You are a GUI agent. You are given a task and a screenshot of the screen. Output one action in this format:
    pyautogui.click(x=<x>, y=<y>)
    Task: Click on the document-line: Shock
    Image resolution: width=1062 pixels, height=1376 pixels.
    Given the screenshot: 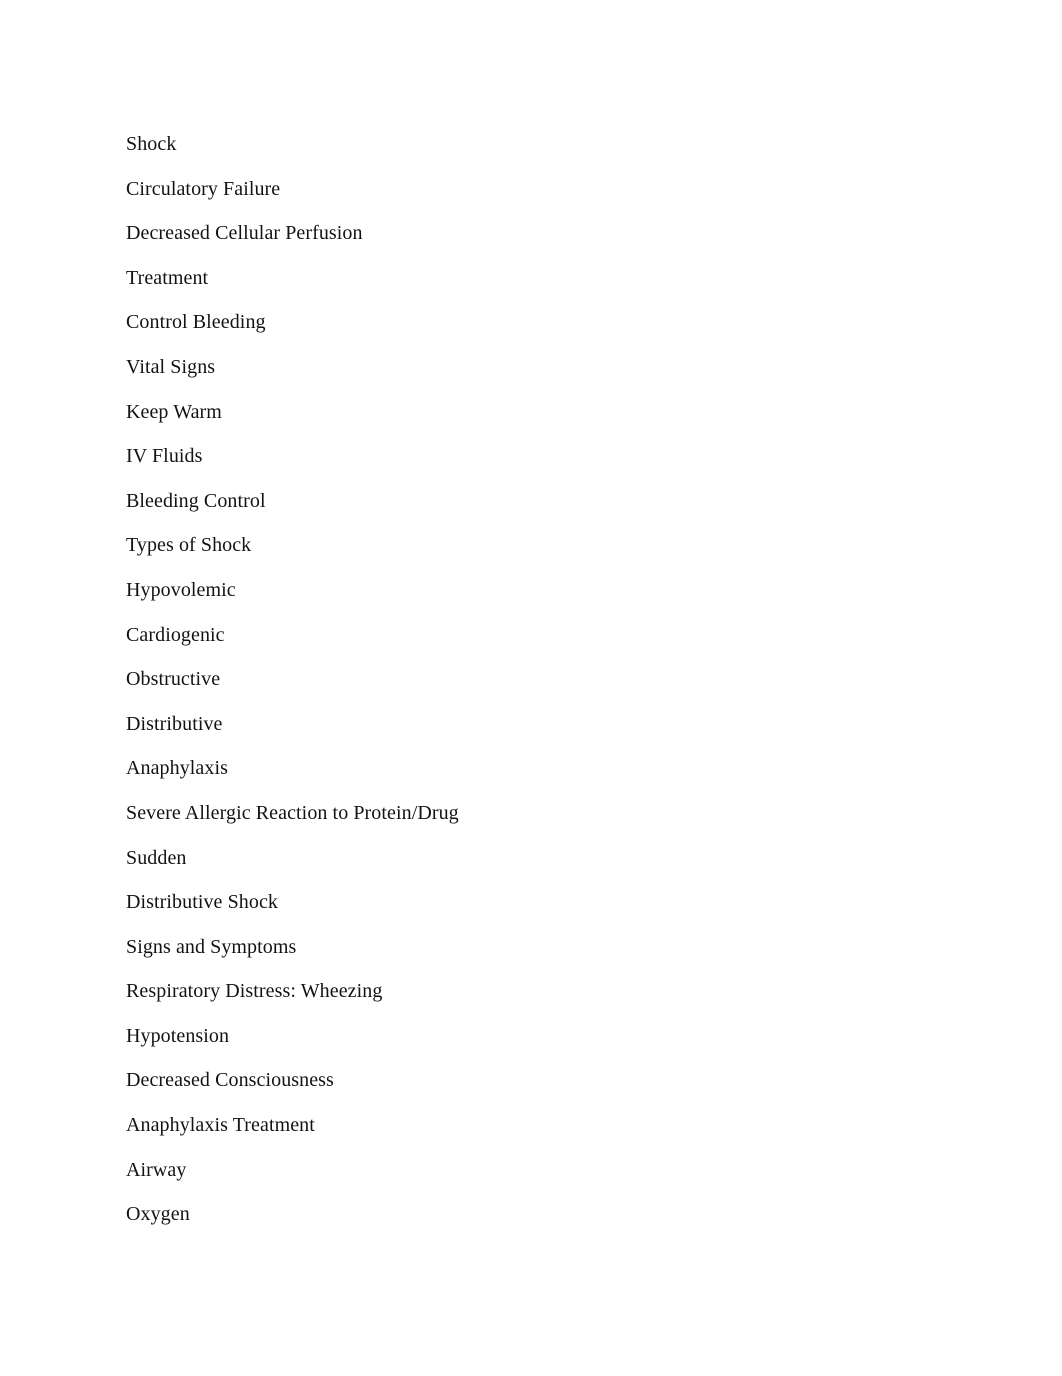 What is the action you would take?
    pyautogui.click(x=151, y=144)
    